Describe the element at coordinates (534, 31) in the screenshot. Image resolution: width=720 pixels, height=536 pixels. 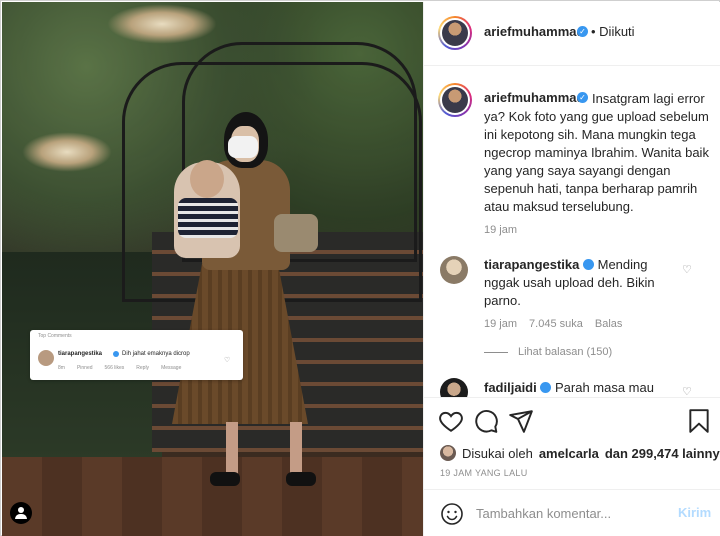
I see `header-username: ariefmuhammad` at that location.